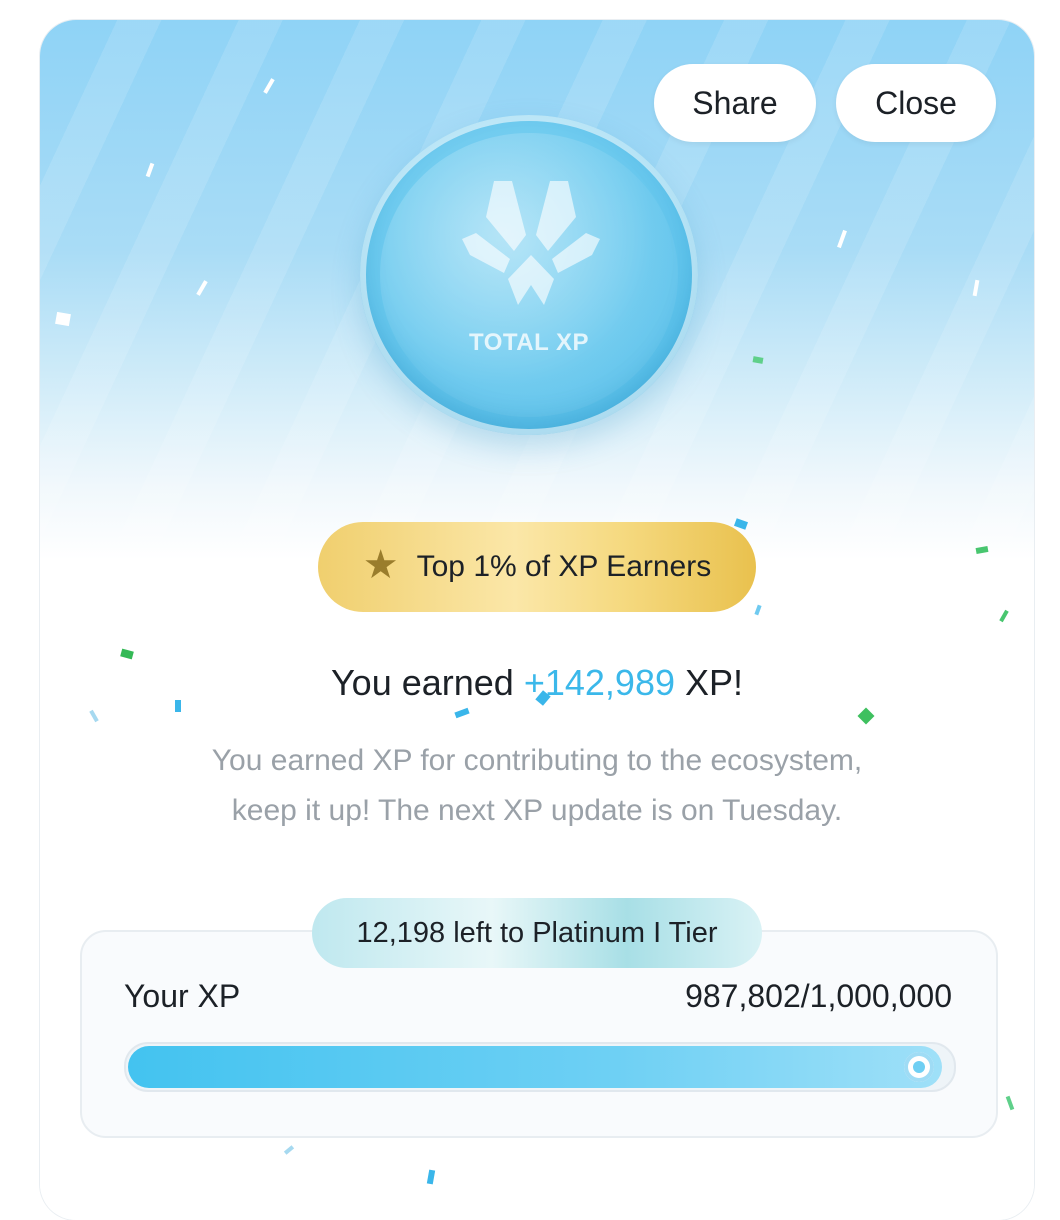 This screenshot has height=1220, width=1060. What do you see at coordinates (709, 682) in the screenshot?
I see `earned-suffix: XP!` at bounding box center [709, 682].